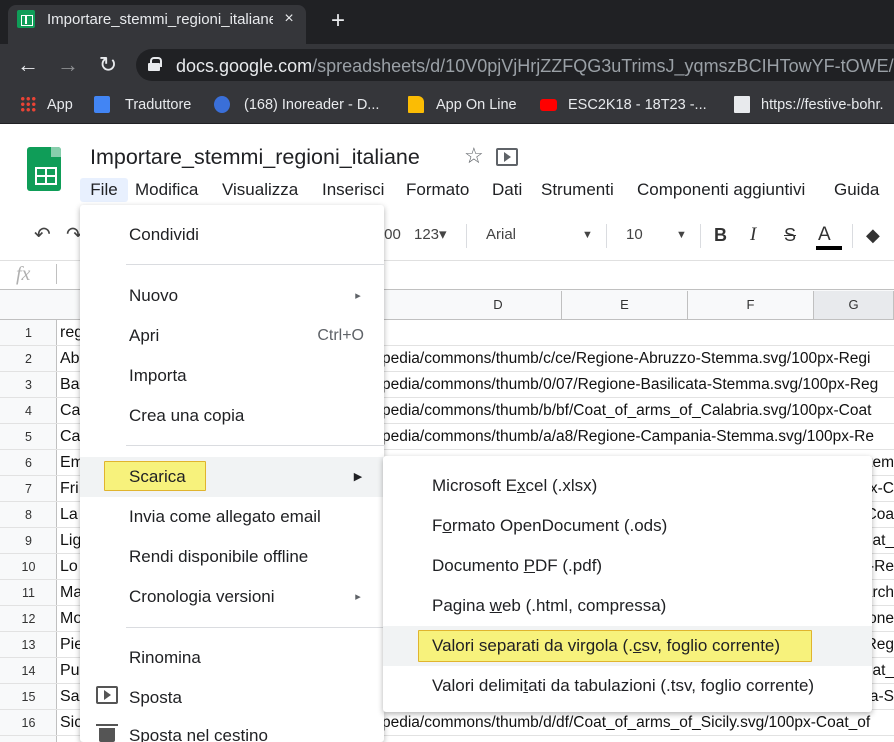 This screenshot has height=742, width=894. Describe the element at coordinates (28, 65) in the screenshot. I see `back-button: ←` at that location.